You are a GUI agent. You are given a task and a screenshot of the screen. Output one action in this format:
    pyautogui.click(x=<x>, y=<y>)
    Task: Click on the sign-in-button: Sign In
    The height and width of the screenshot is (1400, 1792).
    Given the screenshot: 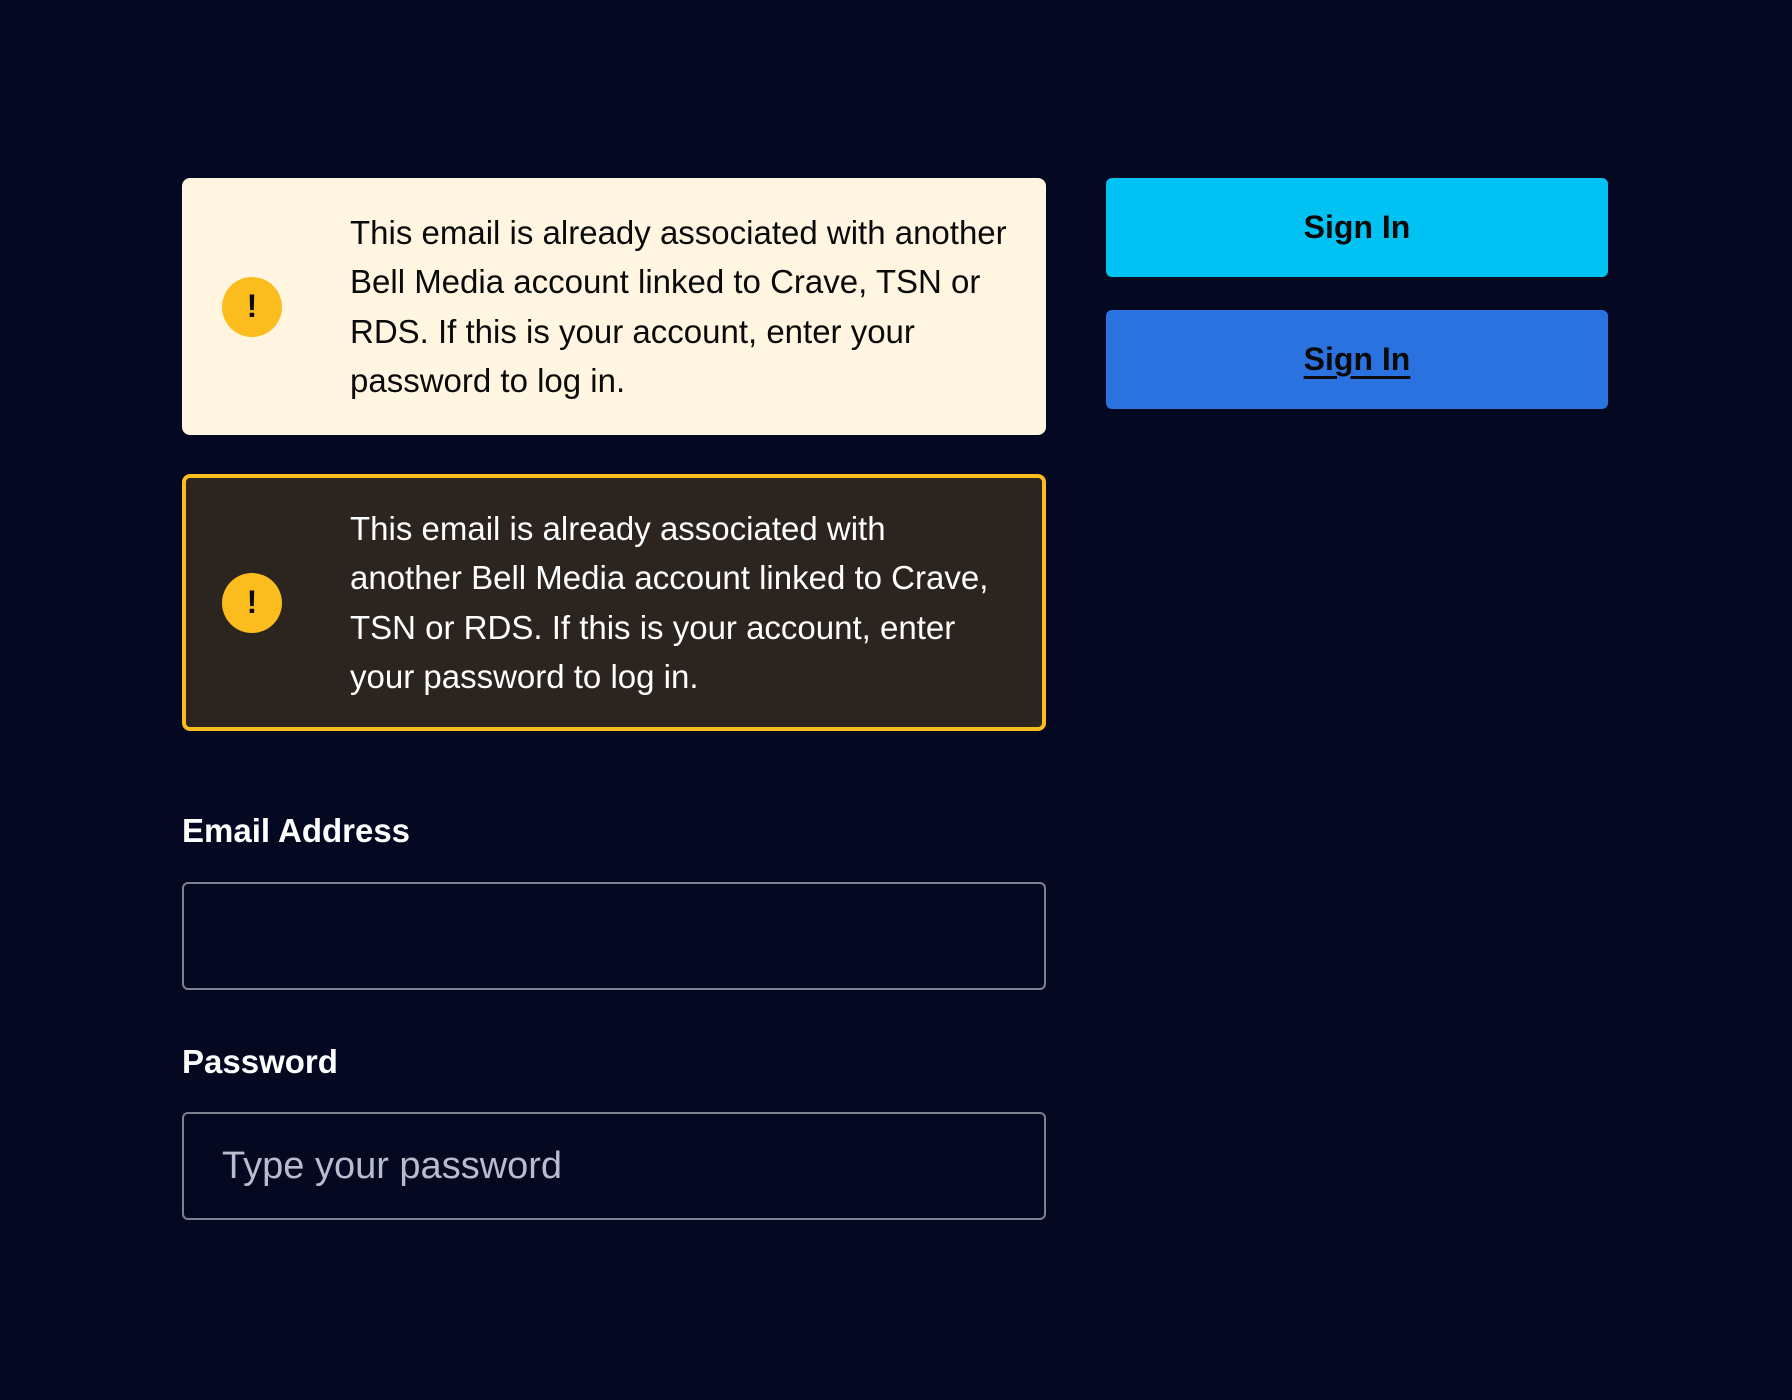 What is the action you would take?
    pyautogui.click(x=1357, y=227)
    